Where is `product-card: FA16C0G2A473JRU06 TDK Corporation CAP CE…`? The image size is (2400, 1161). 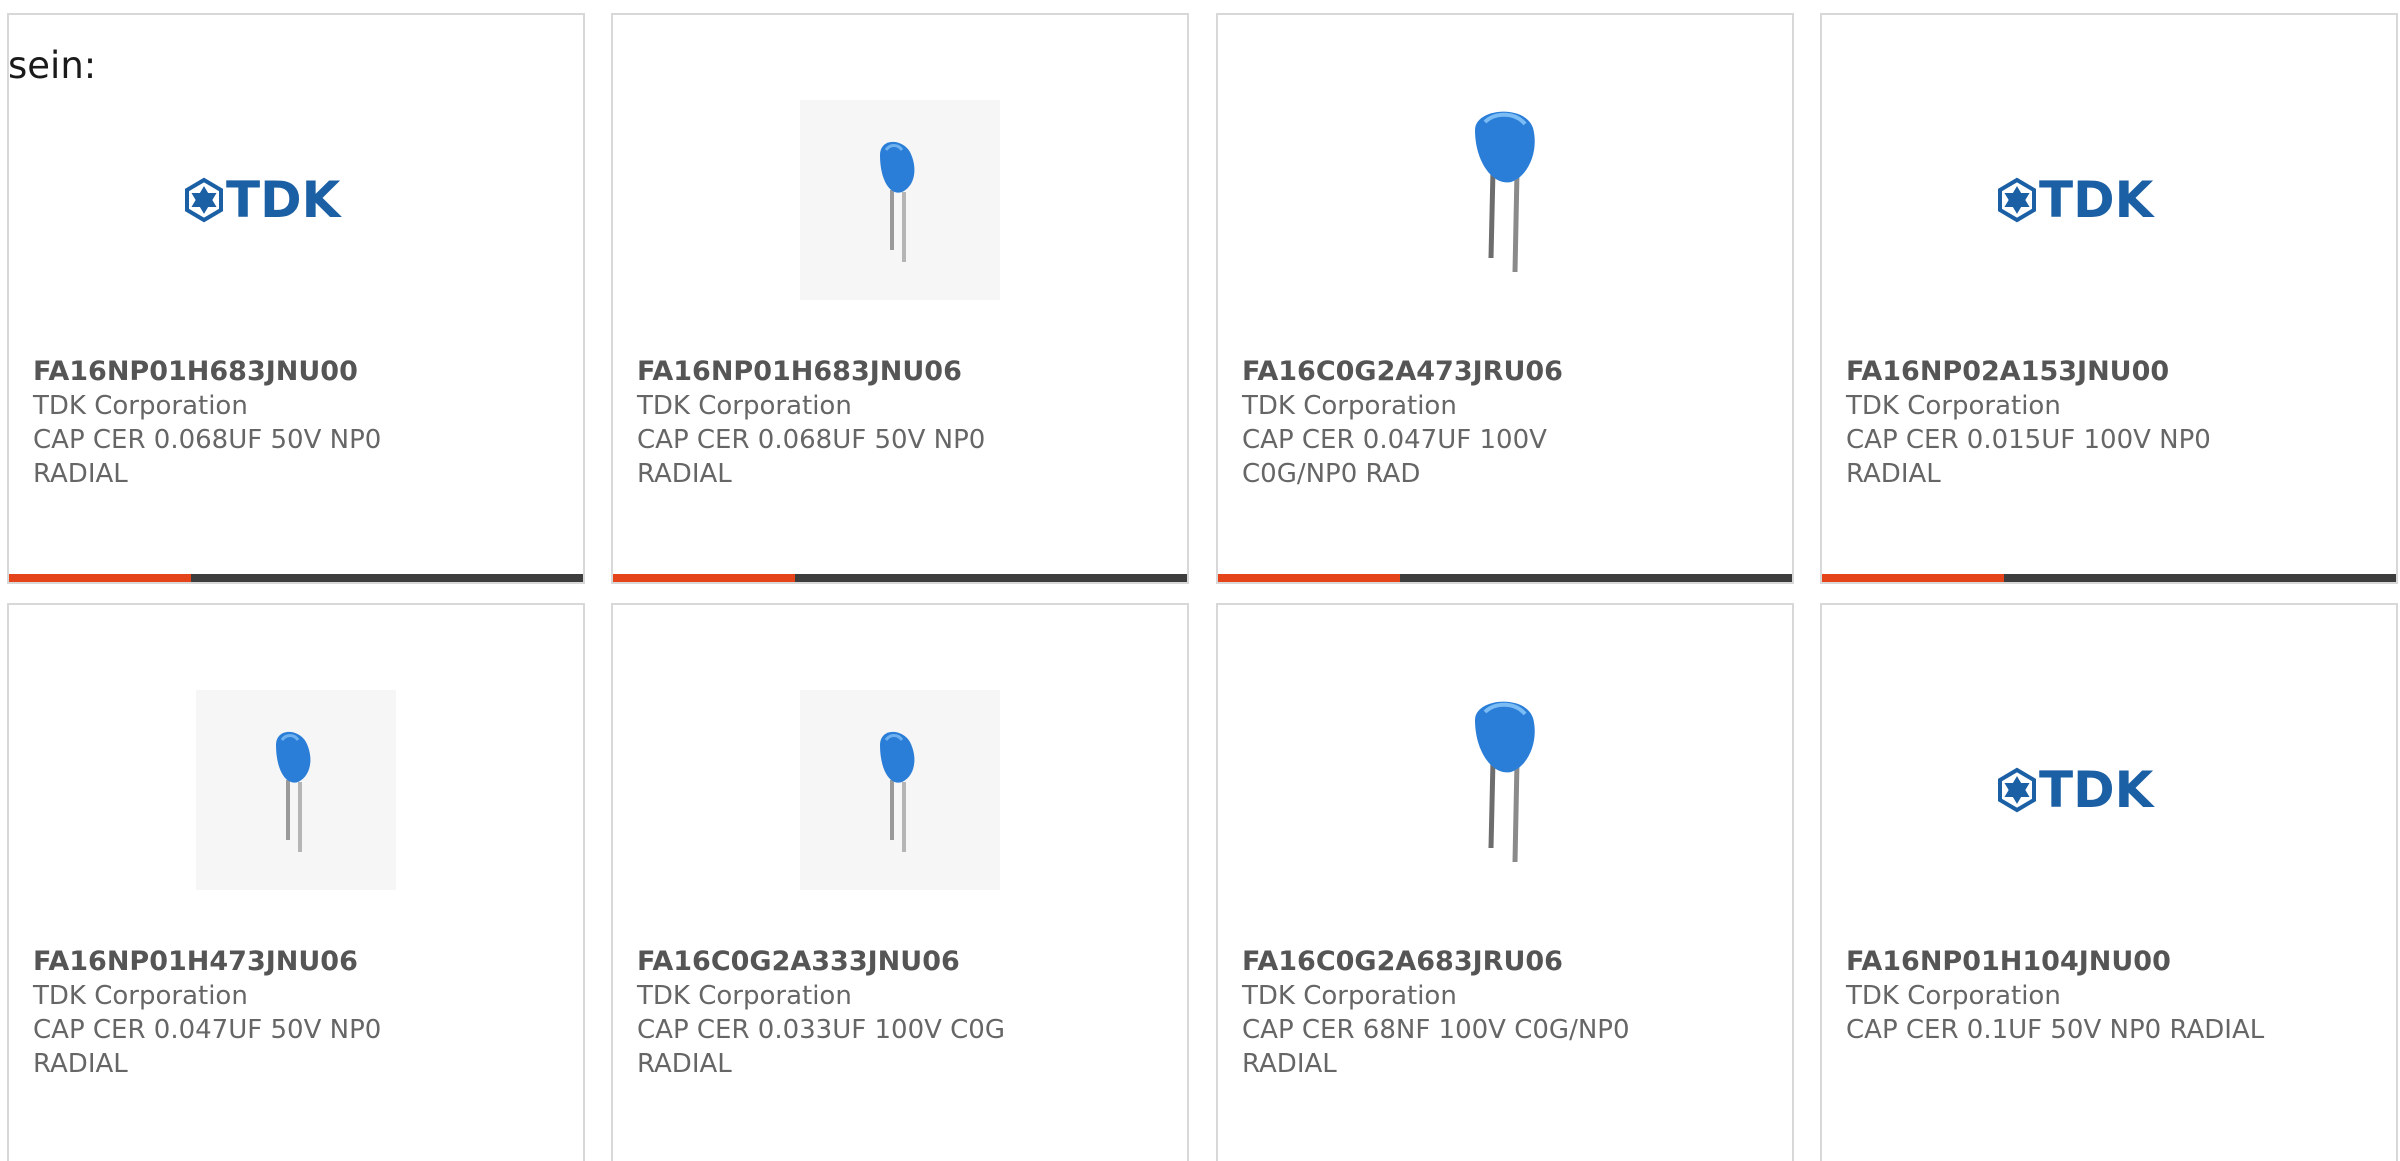
product-card: FA16C0G2A473JRU06 TDK Corporation CAP CE… is located at coordinates (1505, 298).